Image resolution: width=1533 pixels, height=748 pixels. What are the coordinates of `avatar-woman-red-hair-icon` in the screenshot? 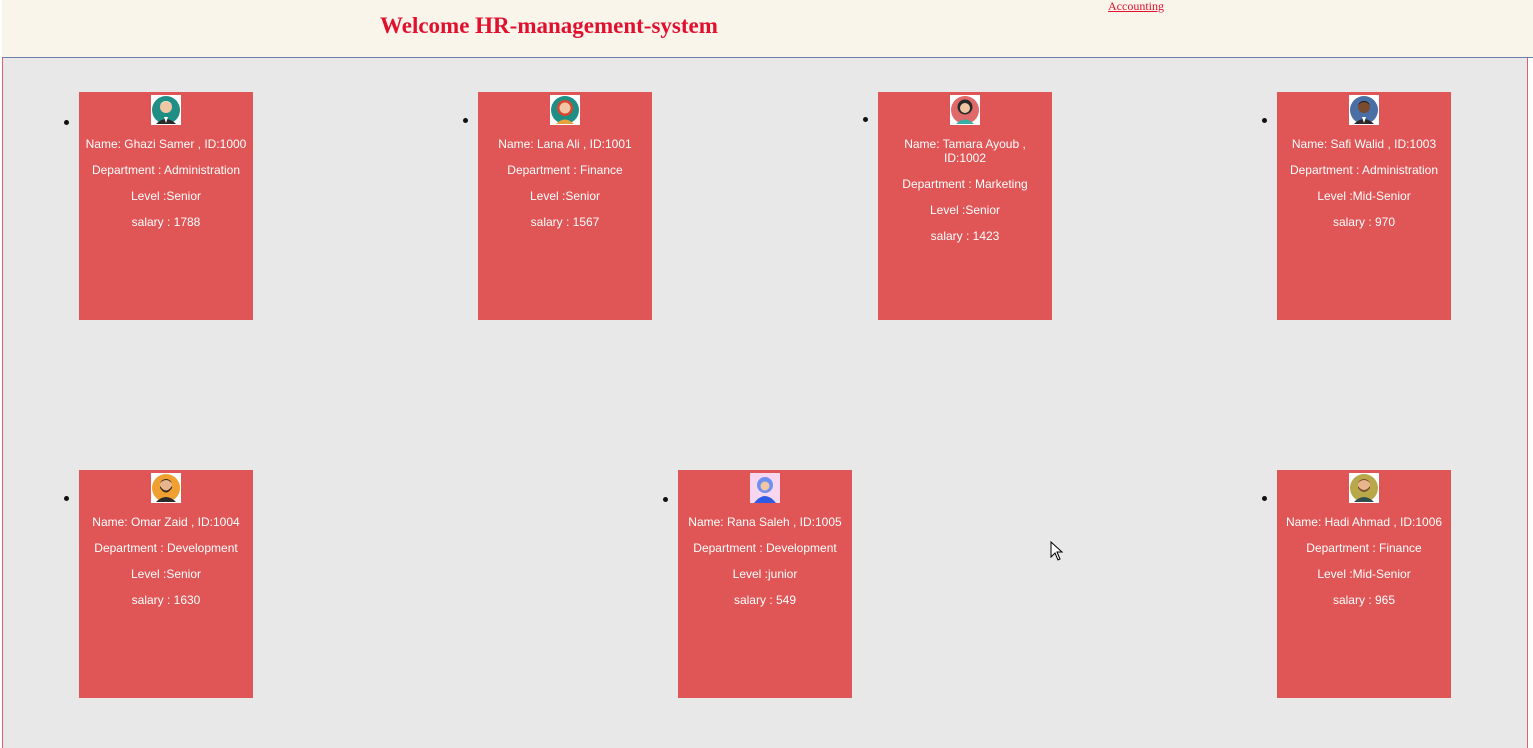 It's located at (565, 110).